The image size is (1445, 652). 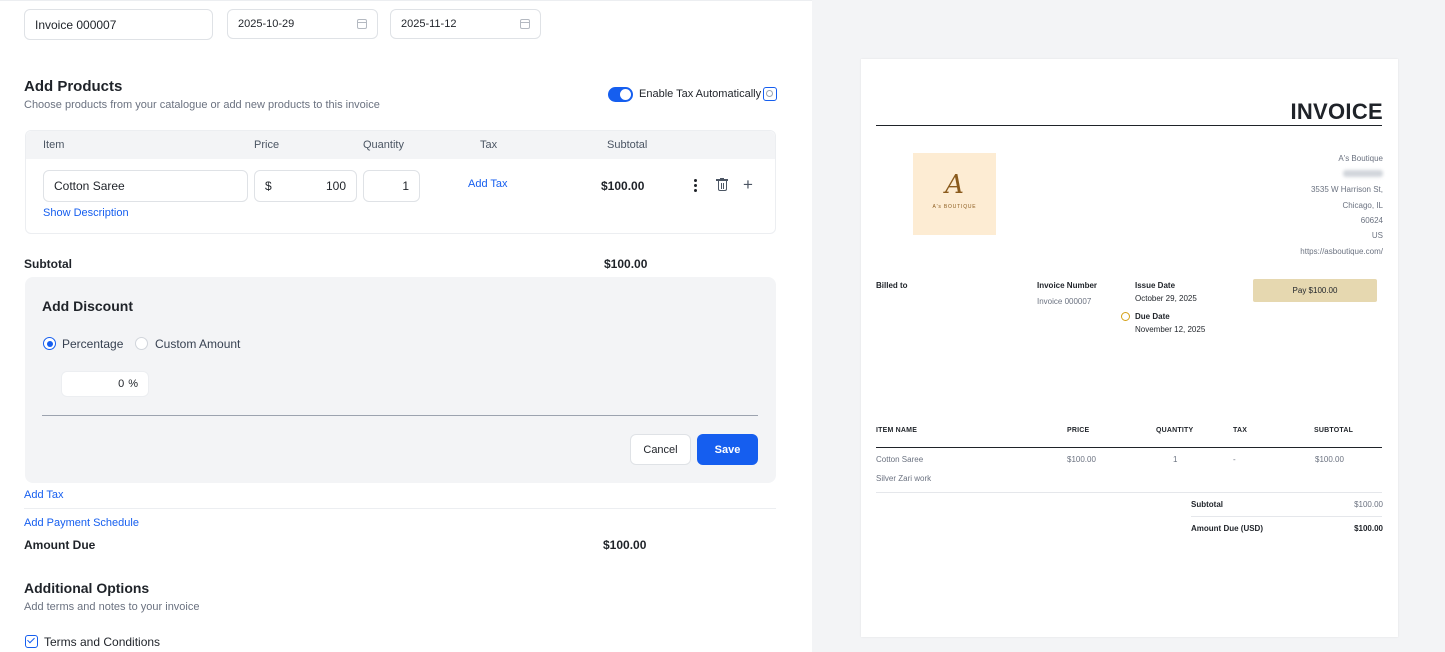 I want to click on invoice-title-value: Invoice 000007, so click(x=76, y=24).